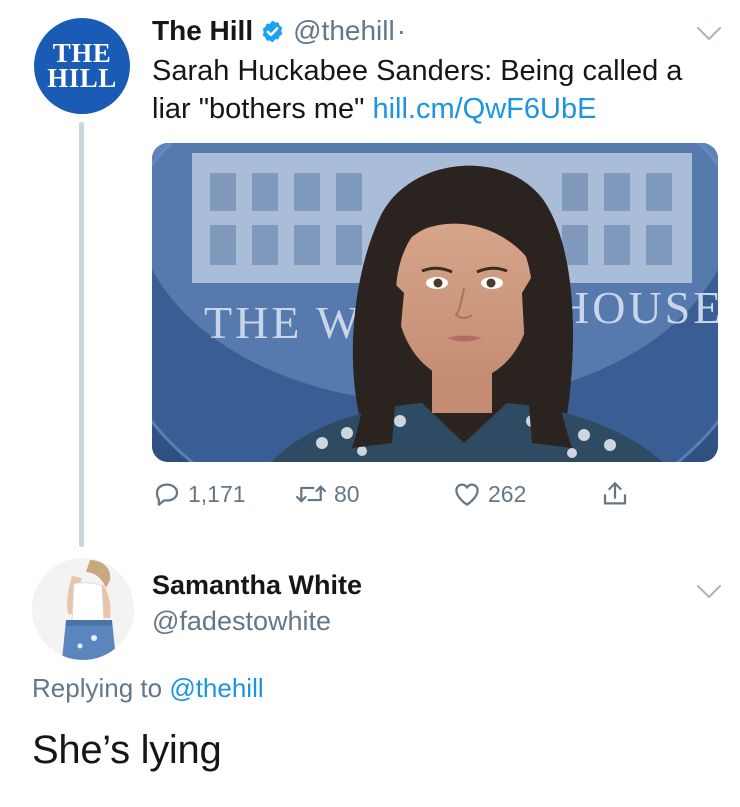 The image size is (740, 807). I want to click on reply-count: 1,171, so click(217, 493).